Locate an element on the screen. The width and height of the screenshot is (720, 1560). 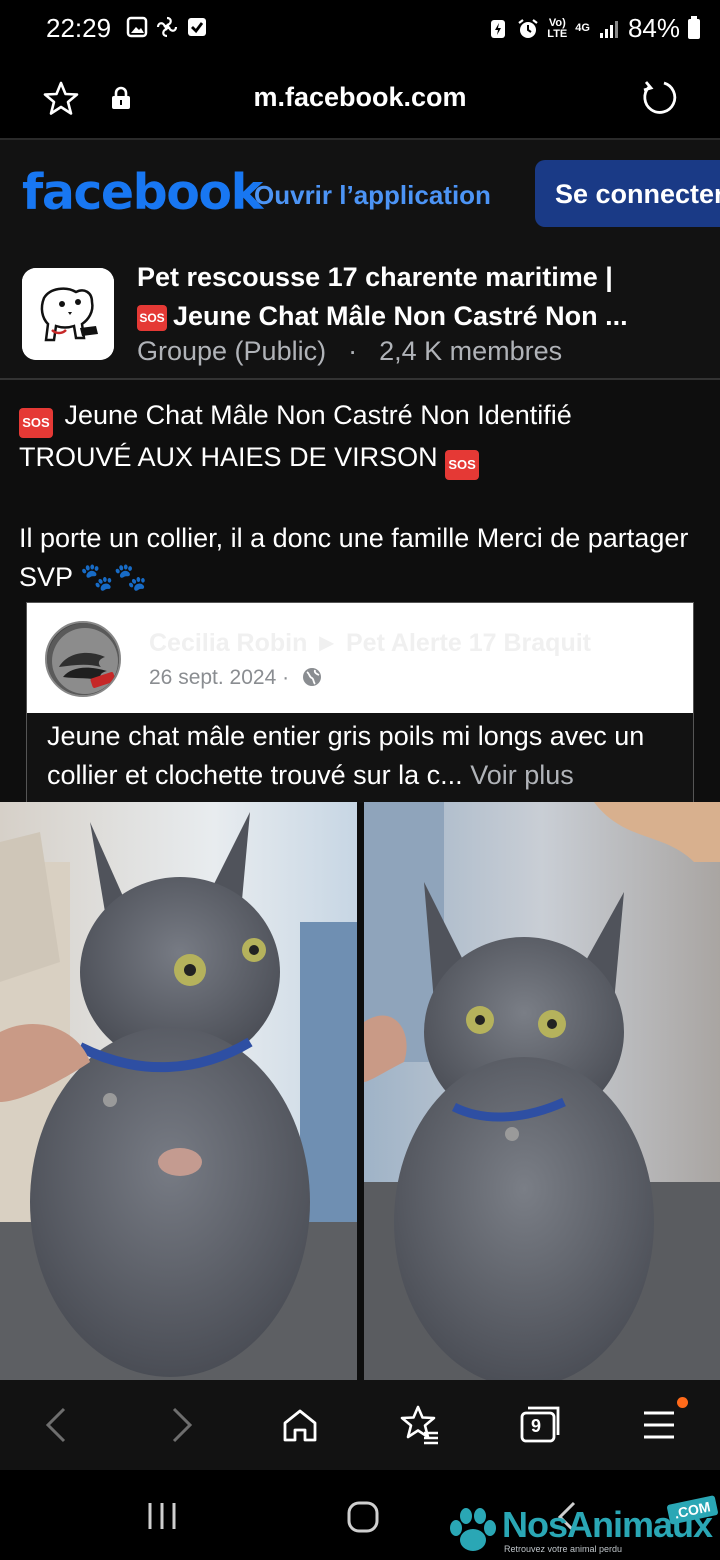
shared-date-text: 26 sept. 2024 is located at coordinates (213, 677).